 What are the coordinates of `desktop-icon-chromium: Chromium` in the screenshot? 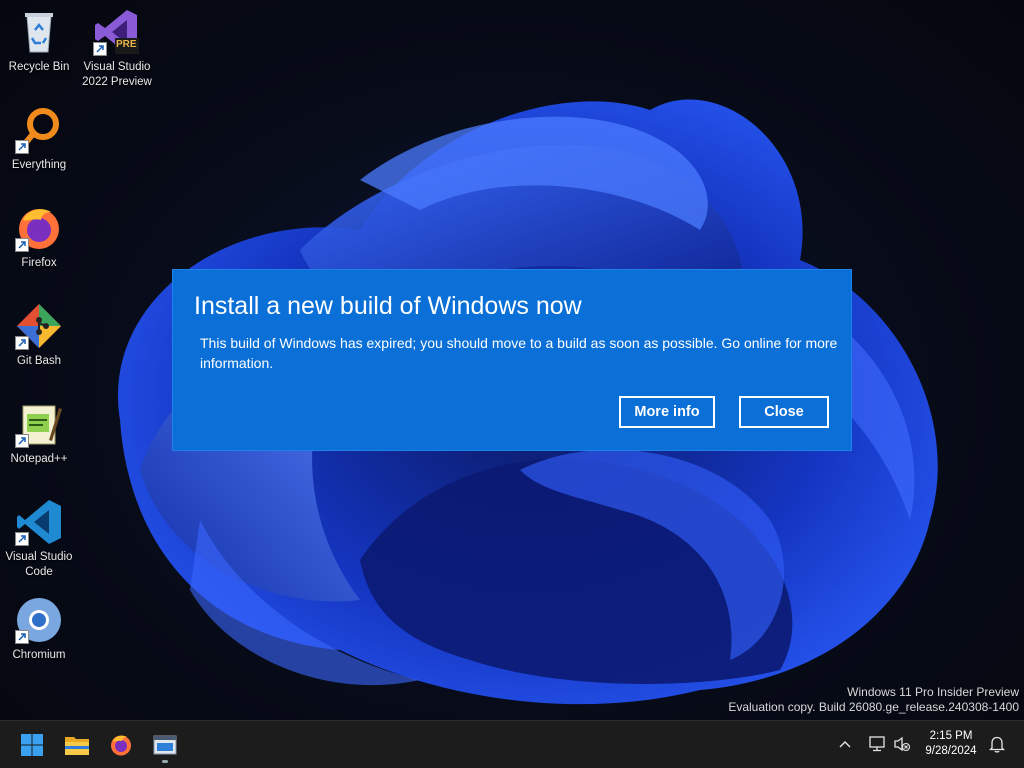 It's located at (39, 629).